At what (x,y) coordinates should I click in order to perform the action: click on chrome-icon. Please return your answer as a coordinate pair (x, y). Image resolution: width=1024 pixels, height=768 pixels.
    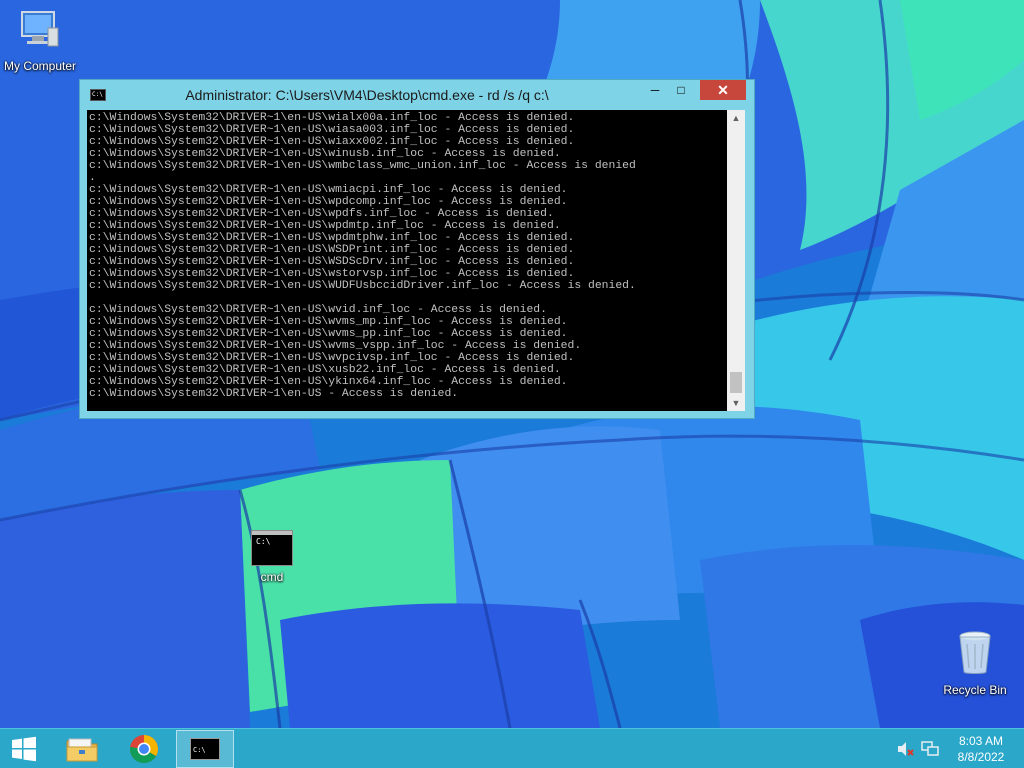
    Looking at the image, I should click on (144, 749).